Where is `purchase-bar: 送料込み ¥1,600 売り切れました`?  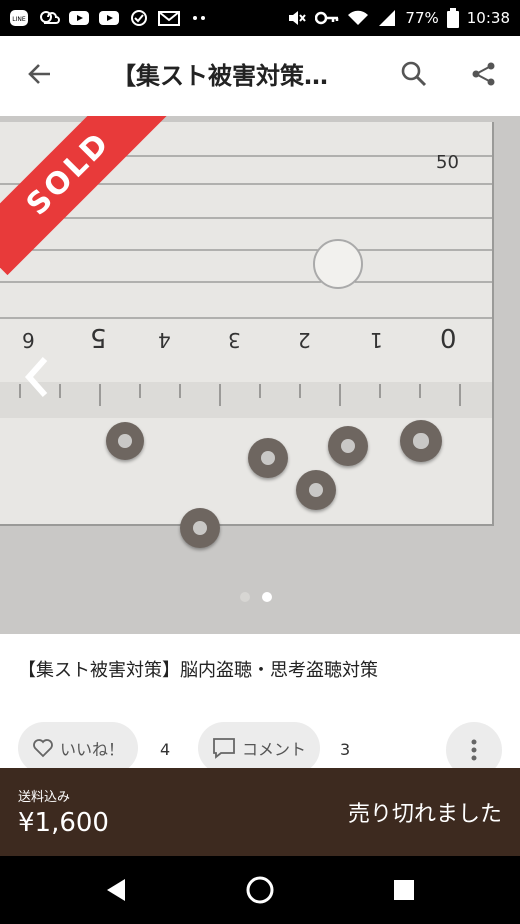 purchase-bar: 送料込み ¥1,600 売り切れました is located at coordinates (260, 812).